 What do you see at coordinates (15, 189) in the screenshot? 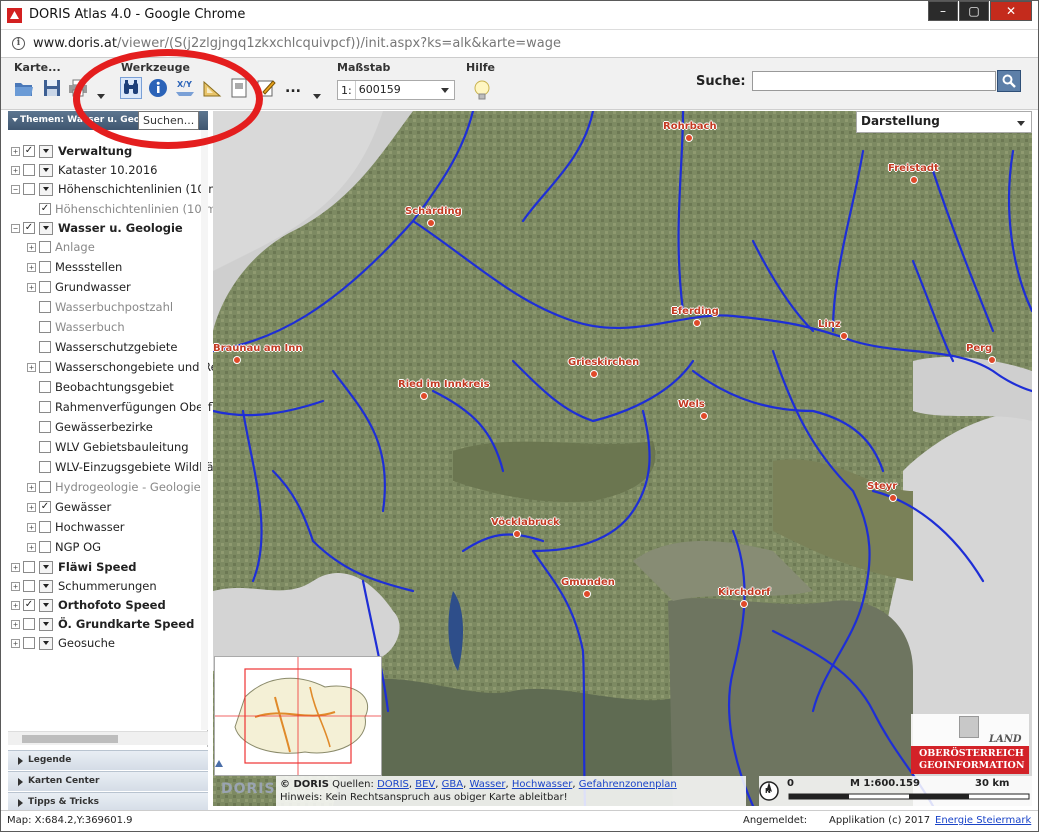
I see `collapse-icon: −` at bounding box center [15, 189].